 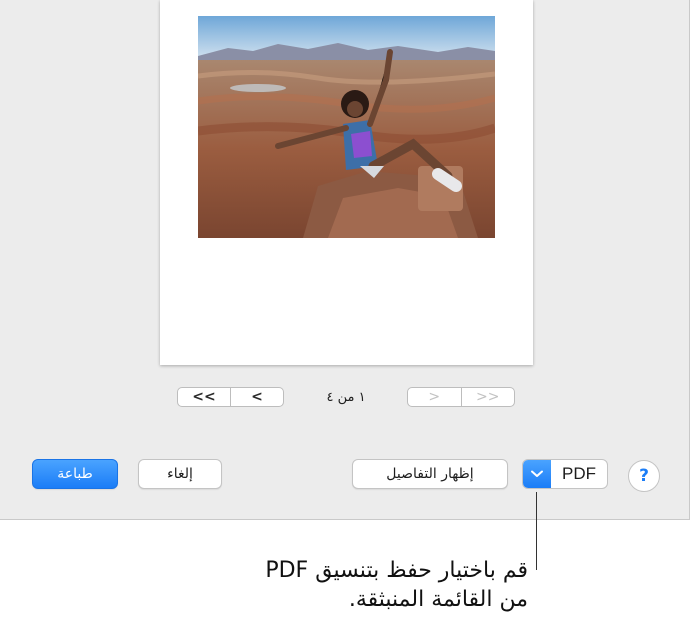 I want to click on chevron-down-icon, so click(x=537, y=474).